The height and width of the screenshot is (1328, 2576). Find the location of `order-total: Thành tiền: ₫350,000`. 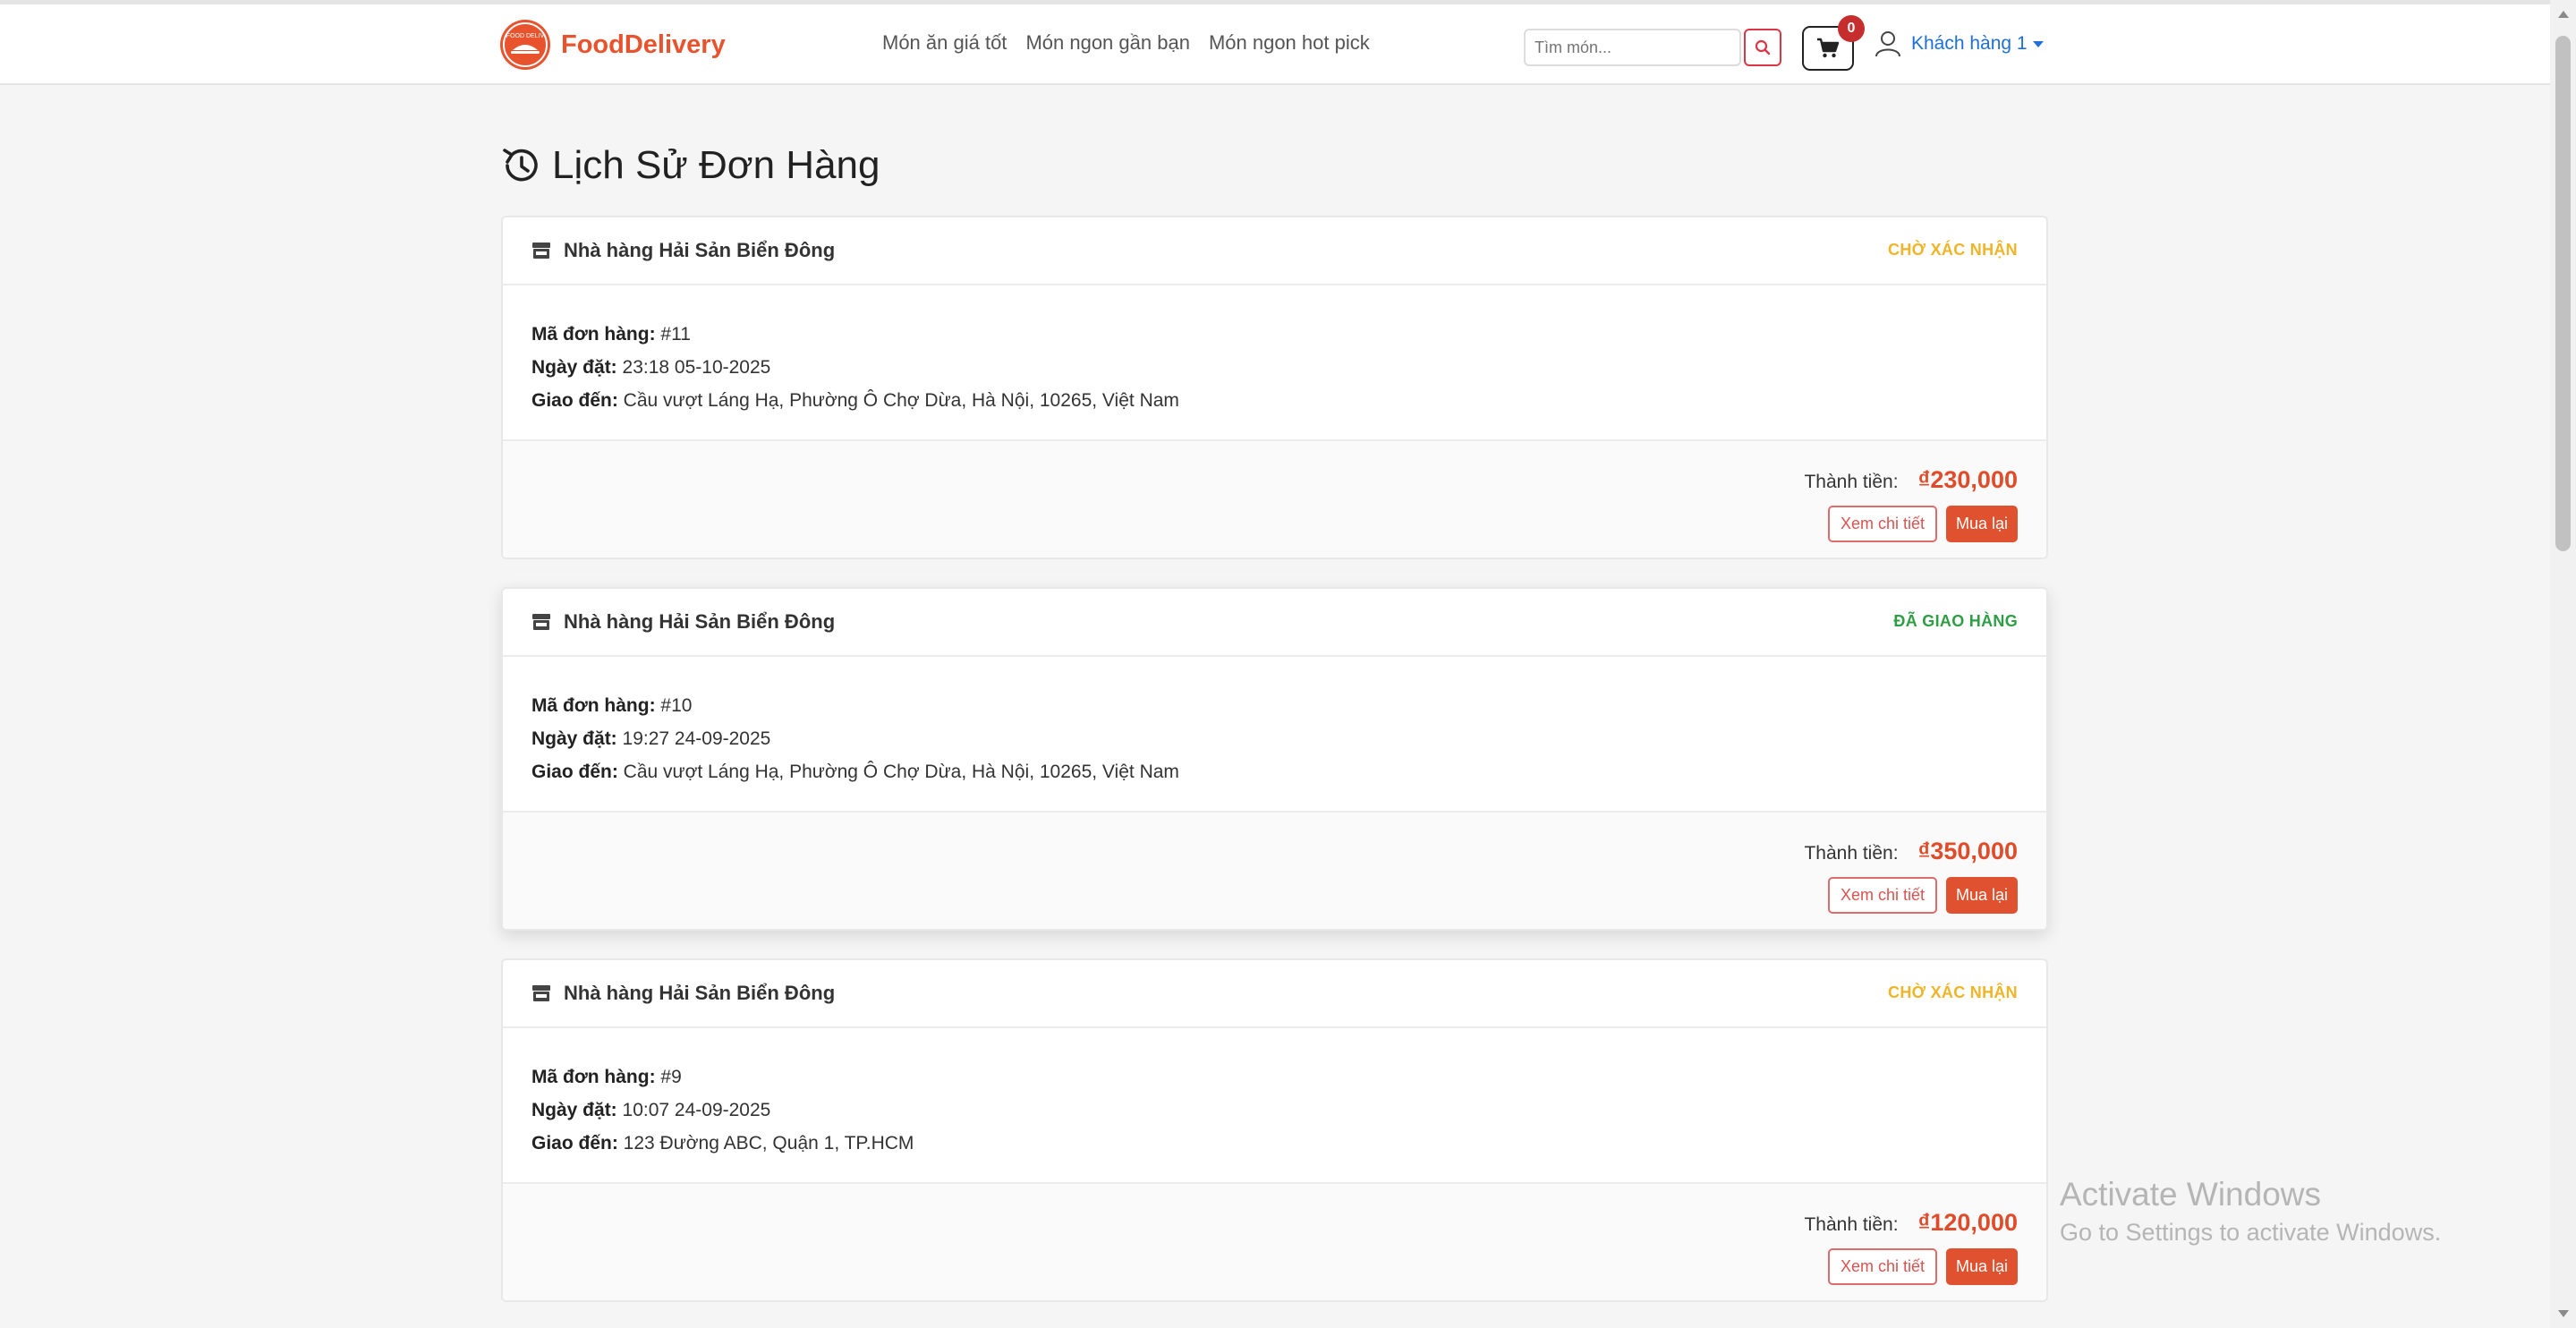

order-total: Thành tiền: ₫350,000 is located at coordinates (1911, 851).